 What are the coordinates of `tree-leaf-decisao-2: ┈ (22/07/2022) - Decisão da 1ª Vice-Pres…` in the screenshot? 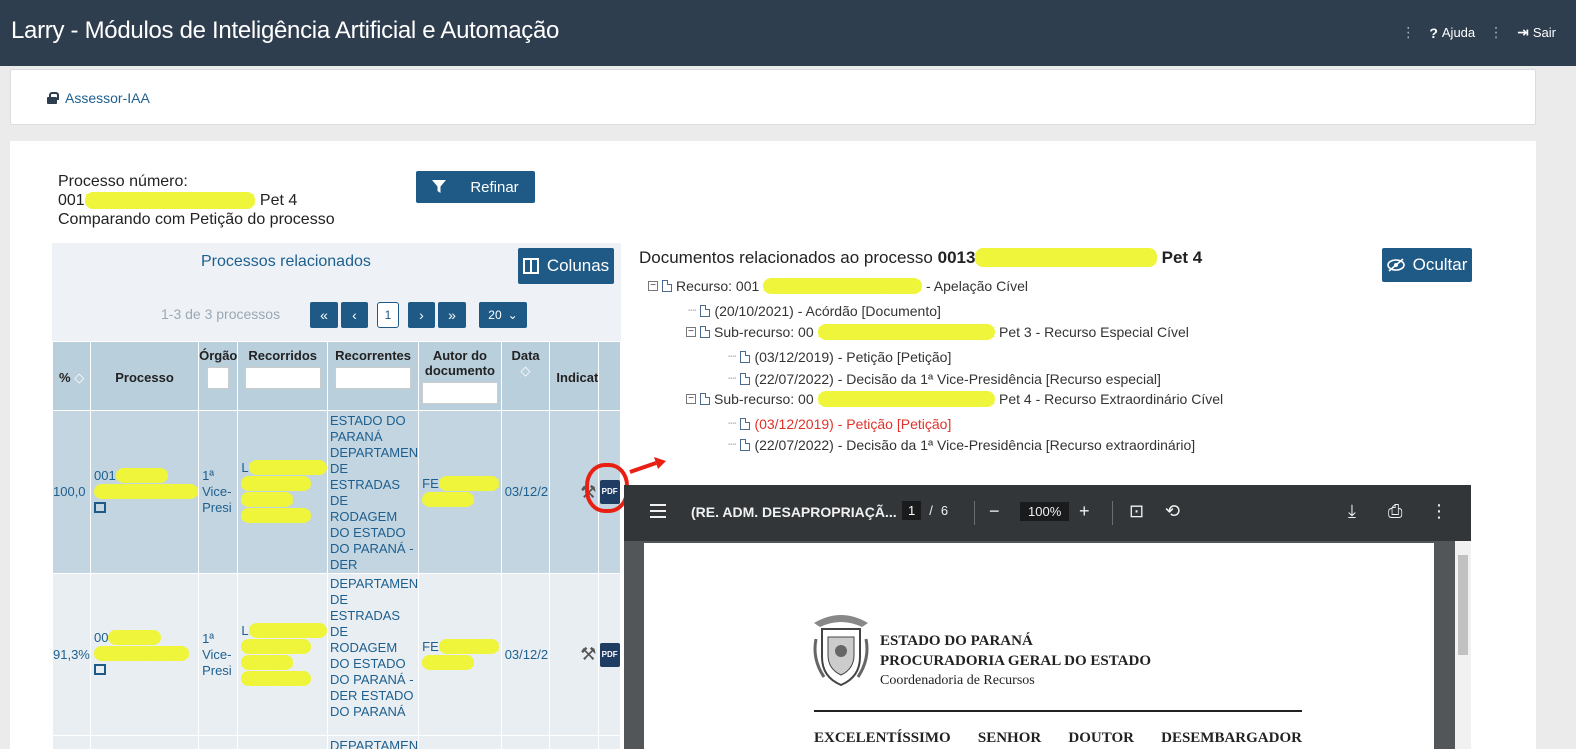 It's located at (961, 444).